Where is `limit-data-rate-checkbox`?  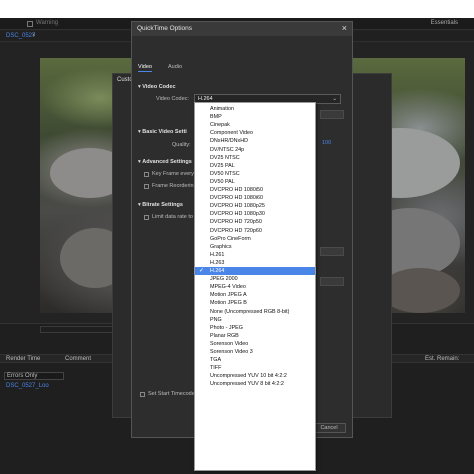
limit-data-rate-checkbox is located at coordinates (146, 217).